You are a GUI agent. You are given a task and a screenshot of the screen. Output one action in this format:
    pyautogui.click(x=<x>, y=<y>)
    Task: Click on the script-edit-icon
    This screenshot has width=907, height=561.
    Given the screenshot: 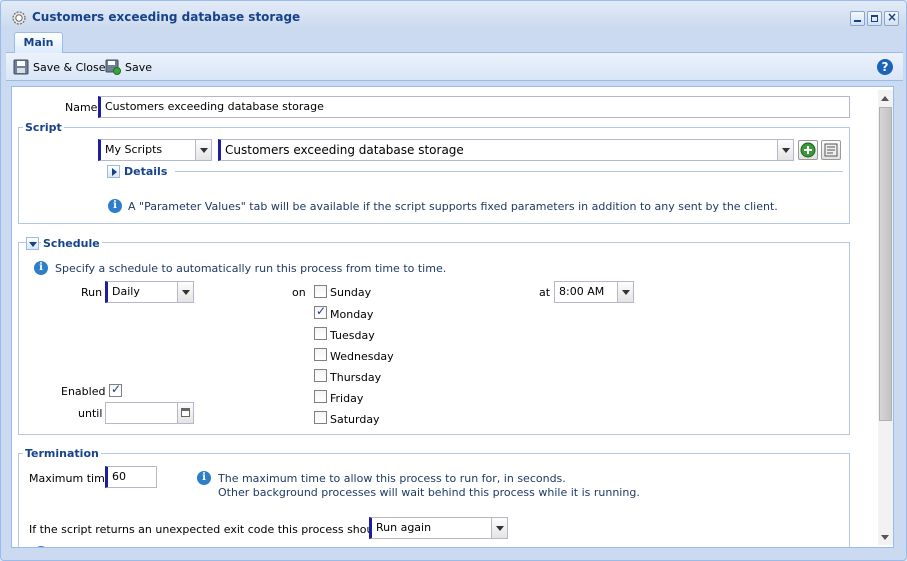 What is the action you would take?
    pyautogui.click(x=831, y=150)
    